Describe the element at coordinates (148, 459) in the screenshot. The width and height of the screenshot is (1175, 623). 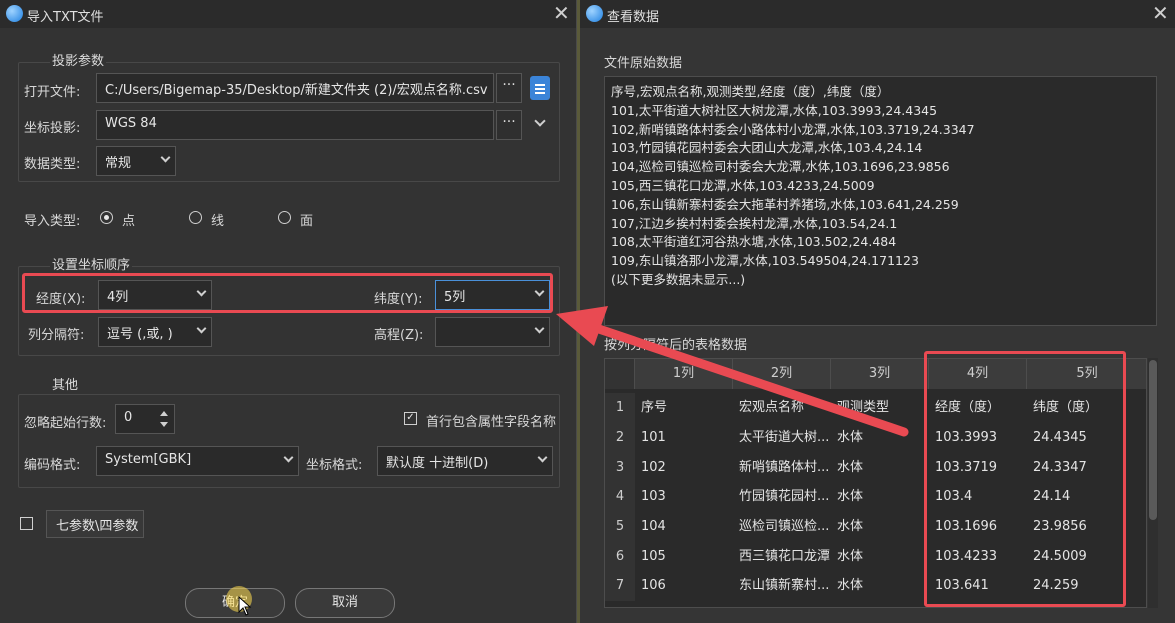
I see `encoding-value: System[GBK]` at that location.